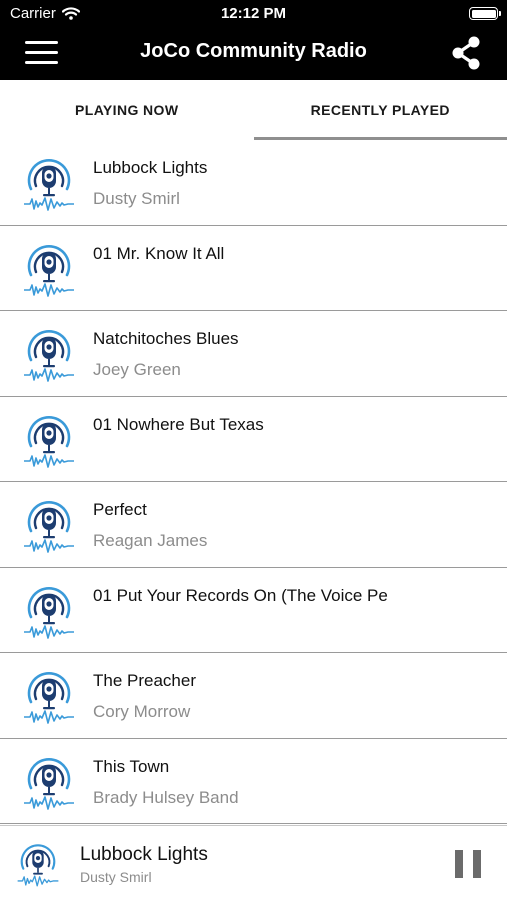 The image size is (507, 900). What do you see at coordinates (253, 183) in the screenshot?
I see `track-row: Lubbock Lights Dusty Smirl` at bounding box center [253, 183].